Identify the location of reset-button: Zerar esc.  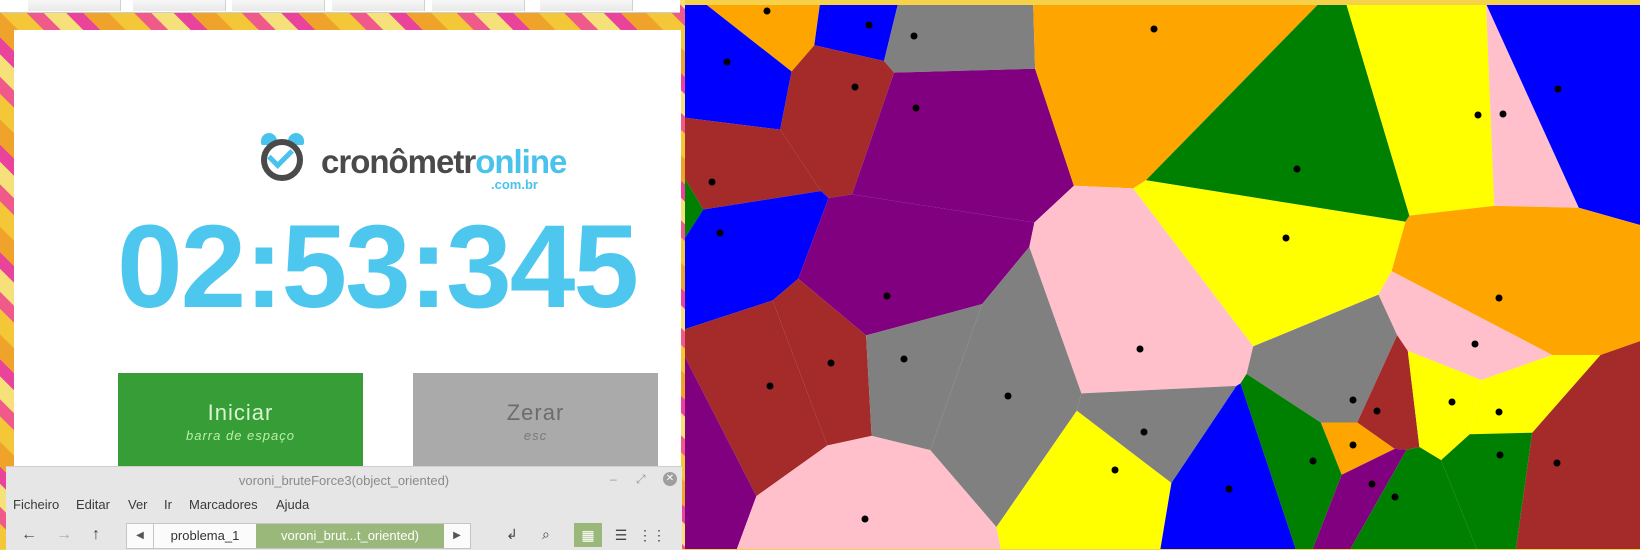
(535, 419).